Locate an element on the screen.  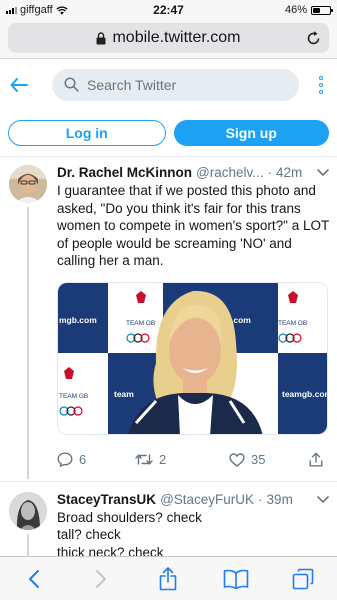
status-left: giffgaff is located at coordinates (37, 10).